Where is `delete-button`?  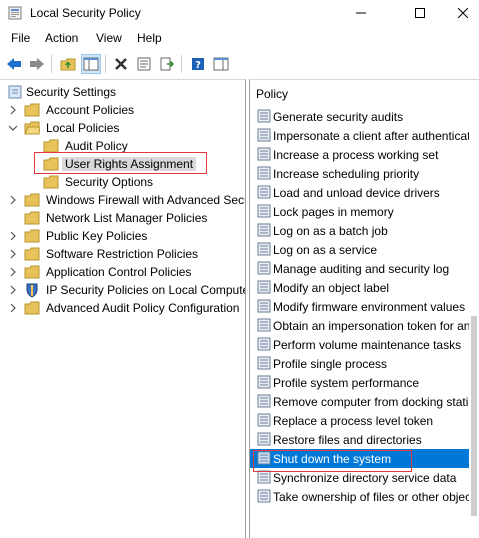 delete-button is located at coordinates (121, 64).